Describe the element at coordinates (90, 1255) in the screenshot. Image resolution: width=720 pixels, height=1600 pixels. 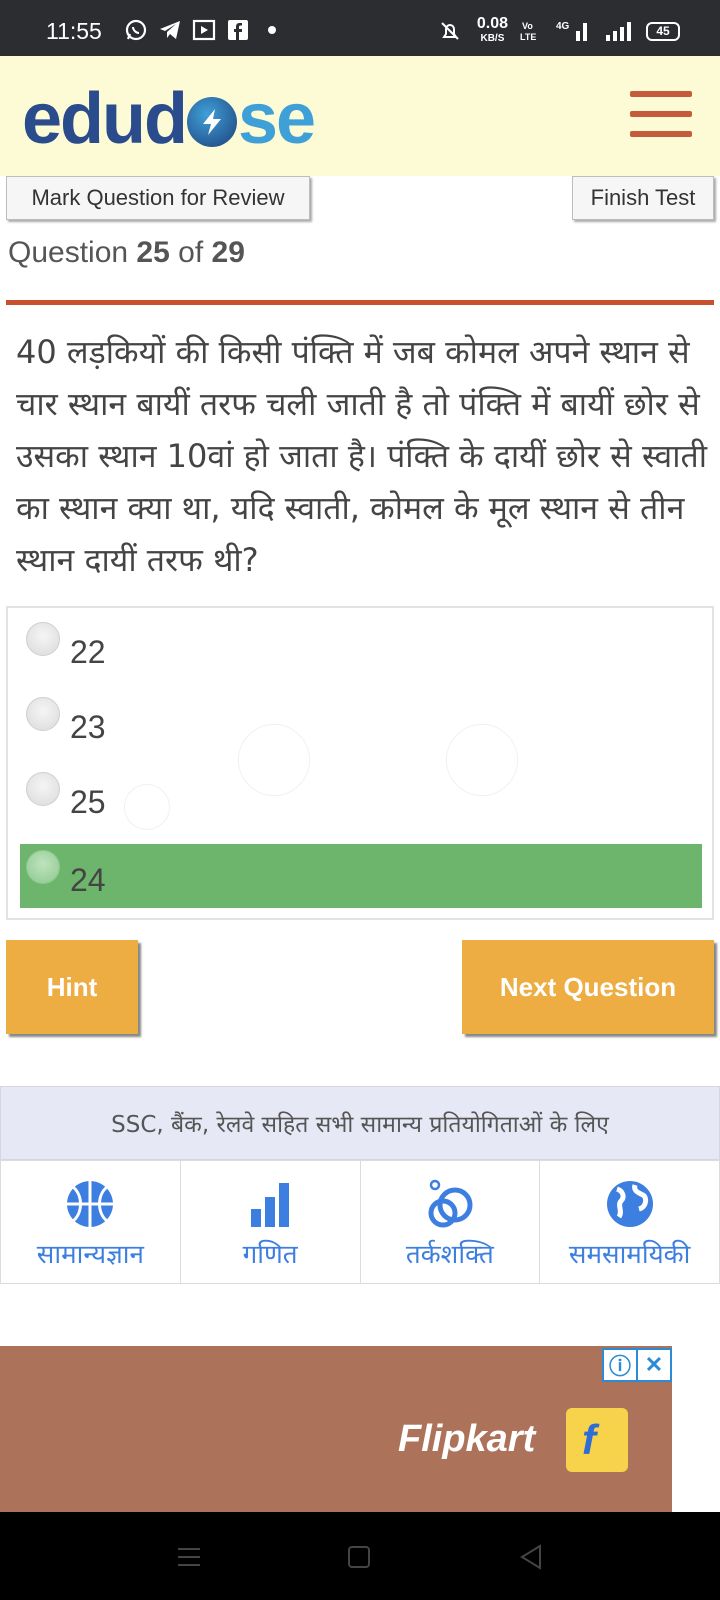
I see `category-label: सामान्यज्ञान` at that location.